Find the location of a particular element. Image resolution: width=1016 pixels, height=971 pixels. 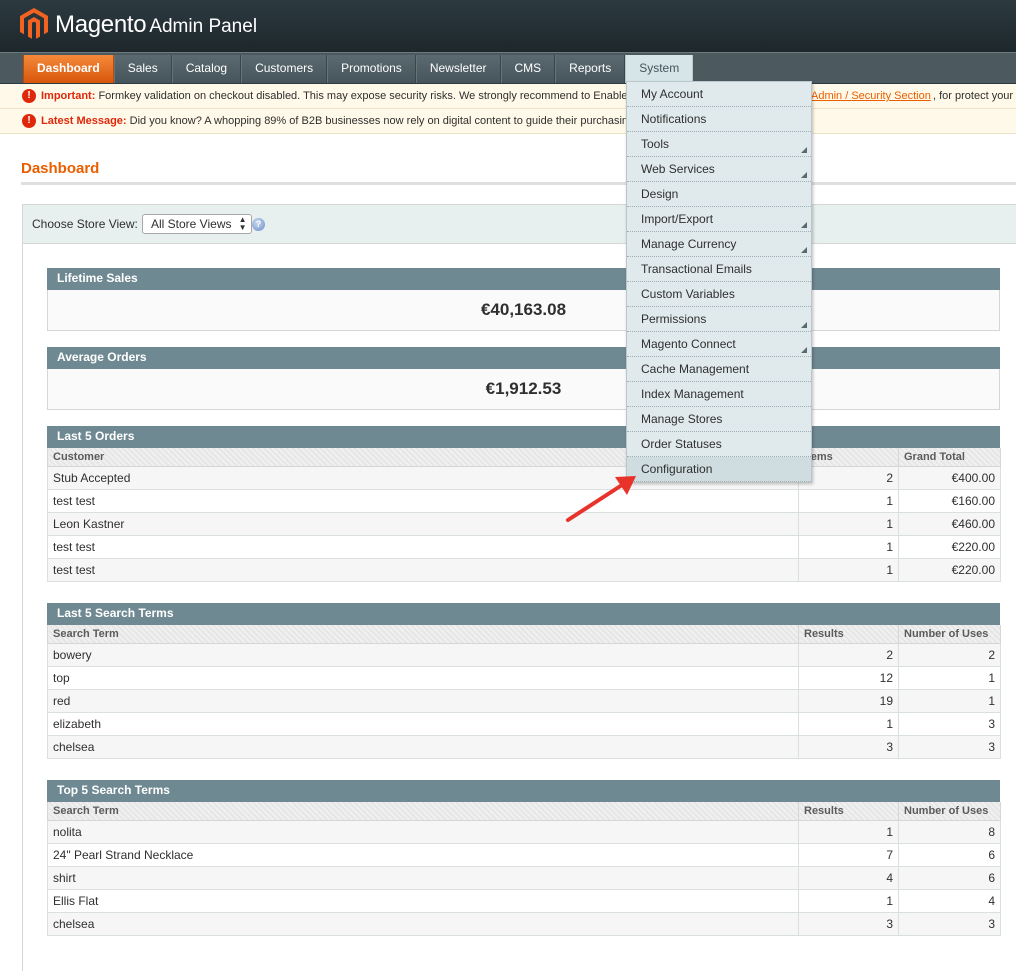

nav-item-reports: Reports is located at coordinates (590, 69).